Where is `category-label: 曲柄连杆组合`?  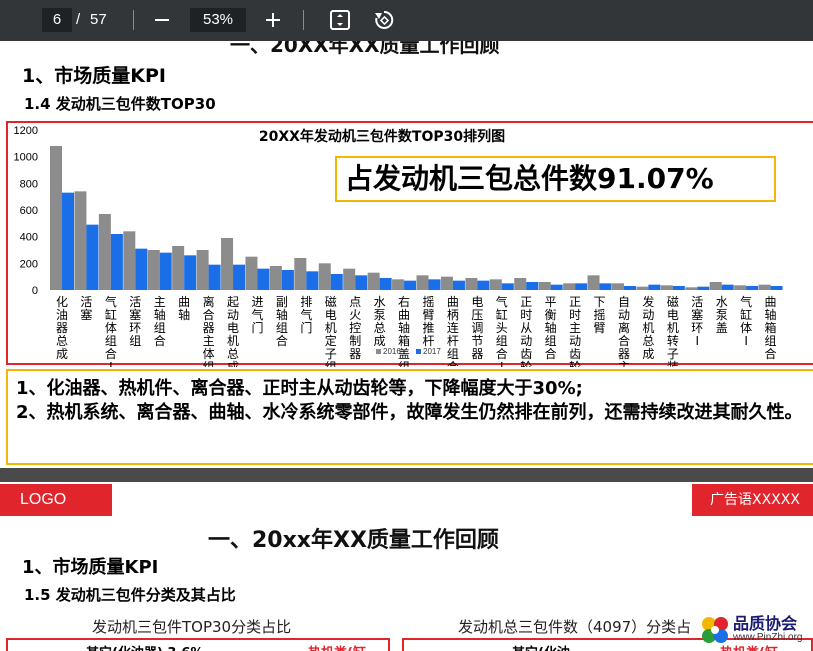
category-label: 曲柄连杆组合 is located at coordinates (453, 331).